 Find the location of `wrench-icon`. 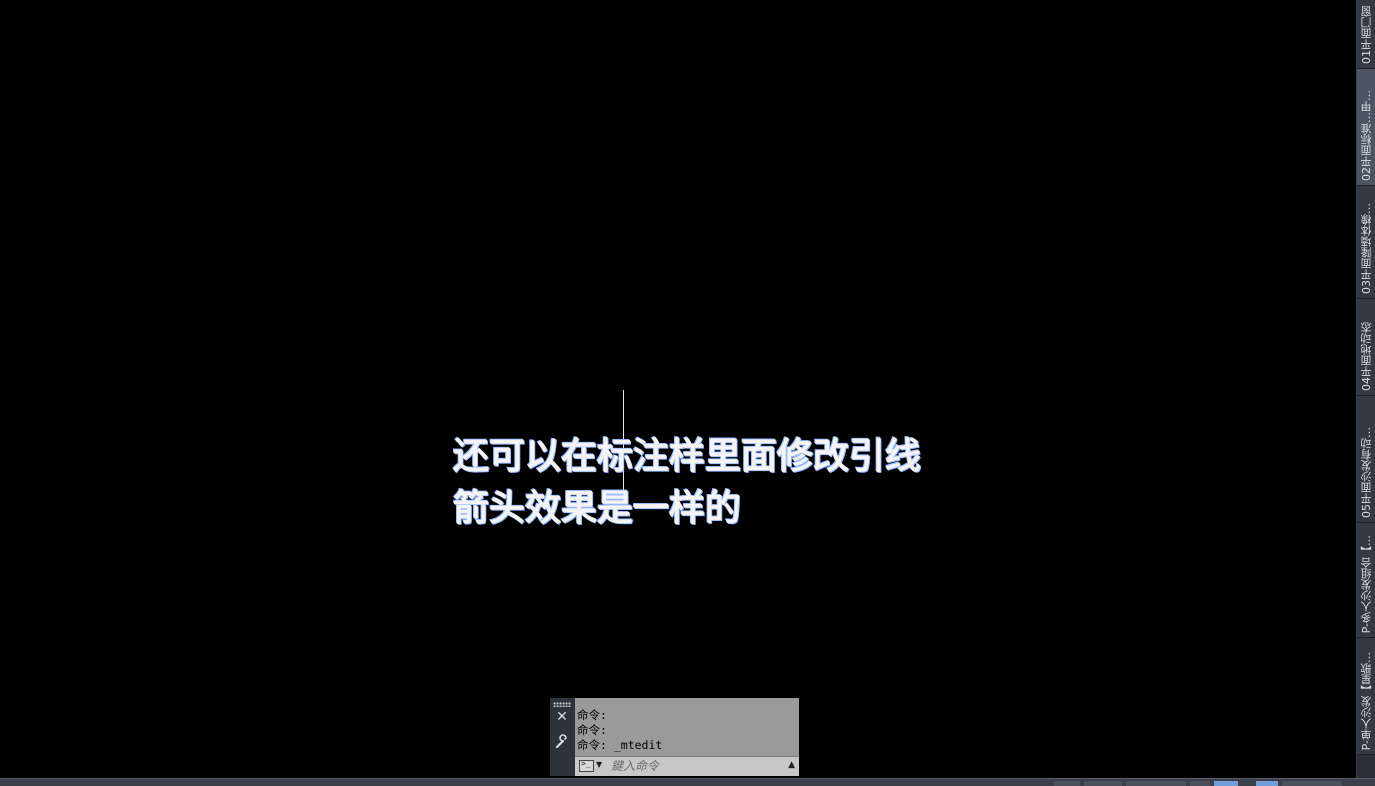

wrench-icon is located at coordinates (562, 742).